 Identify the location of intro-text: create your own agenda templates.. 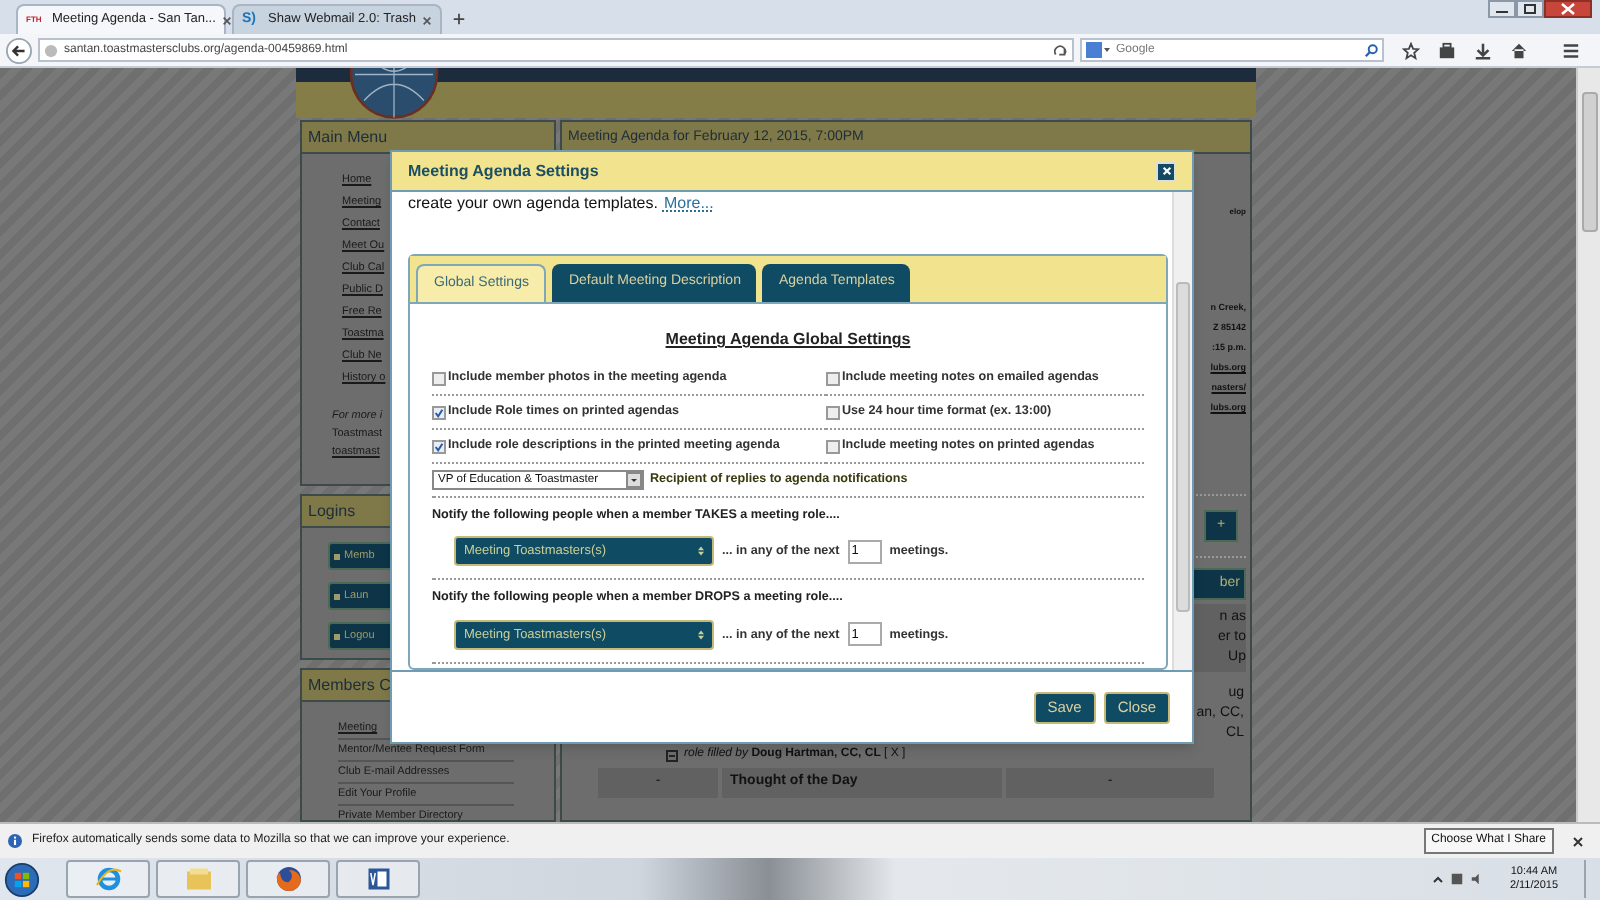
(533, 204).